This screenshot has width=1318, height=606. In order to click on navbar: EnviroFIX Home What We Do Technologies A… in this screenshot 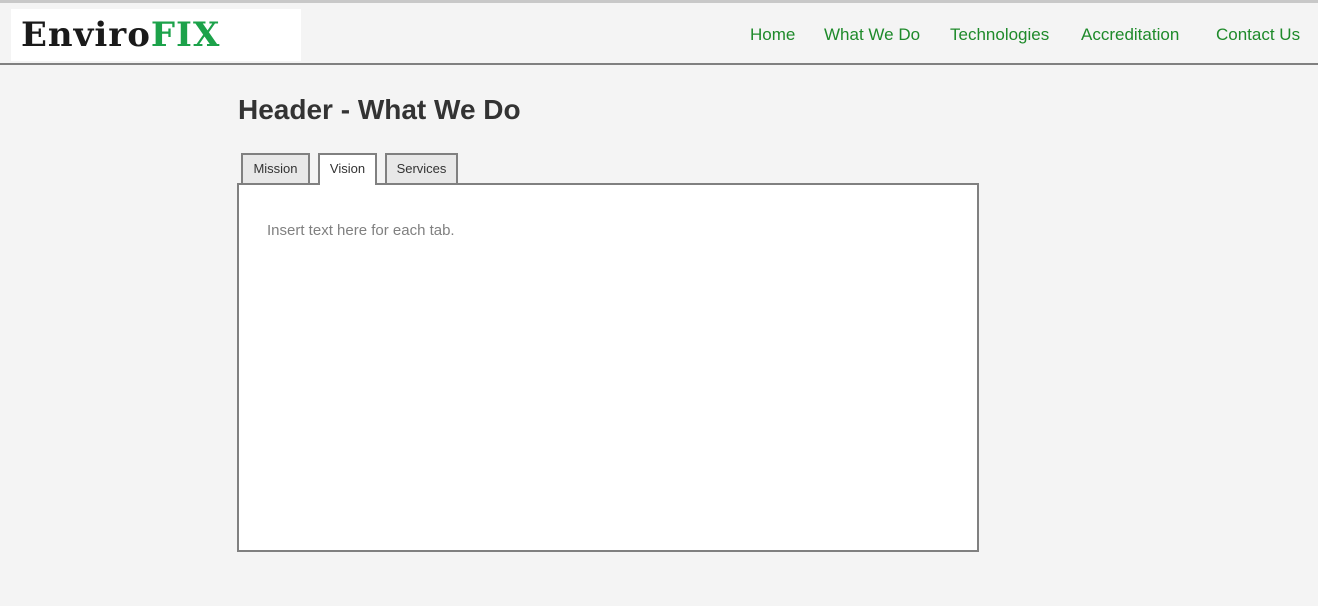, I will do `click(659, 34)`.